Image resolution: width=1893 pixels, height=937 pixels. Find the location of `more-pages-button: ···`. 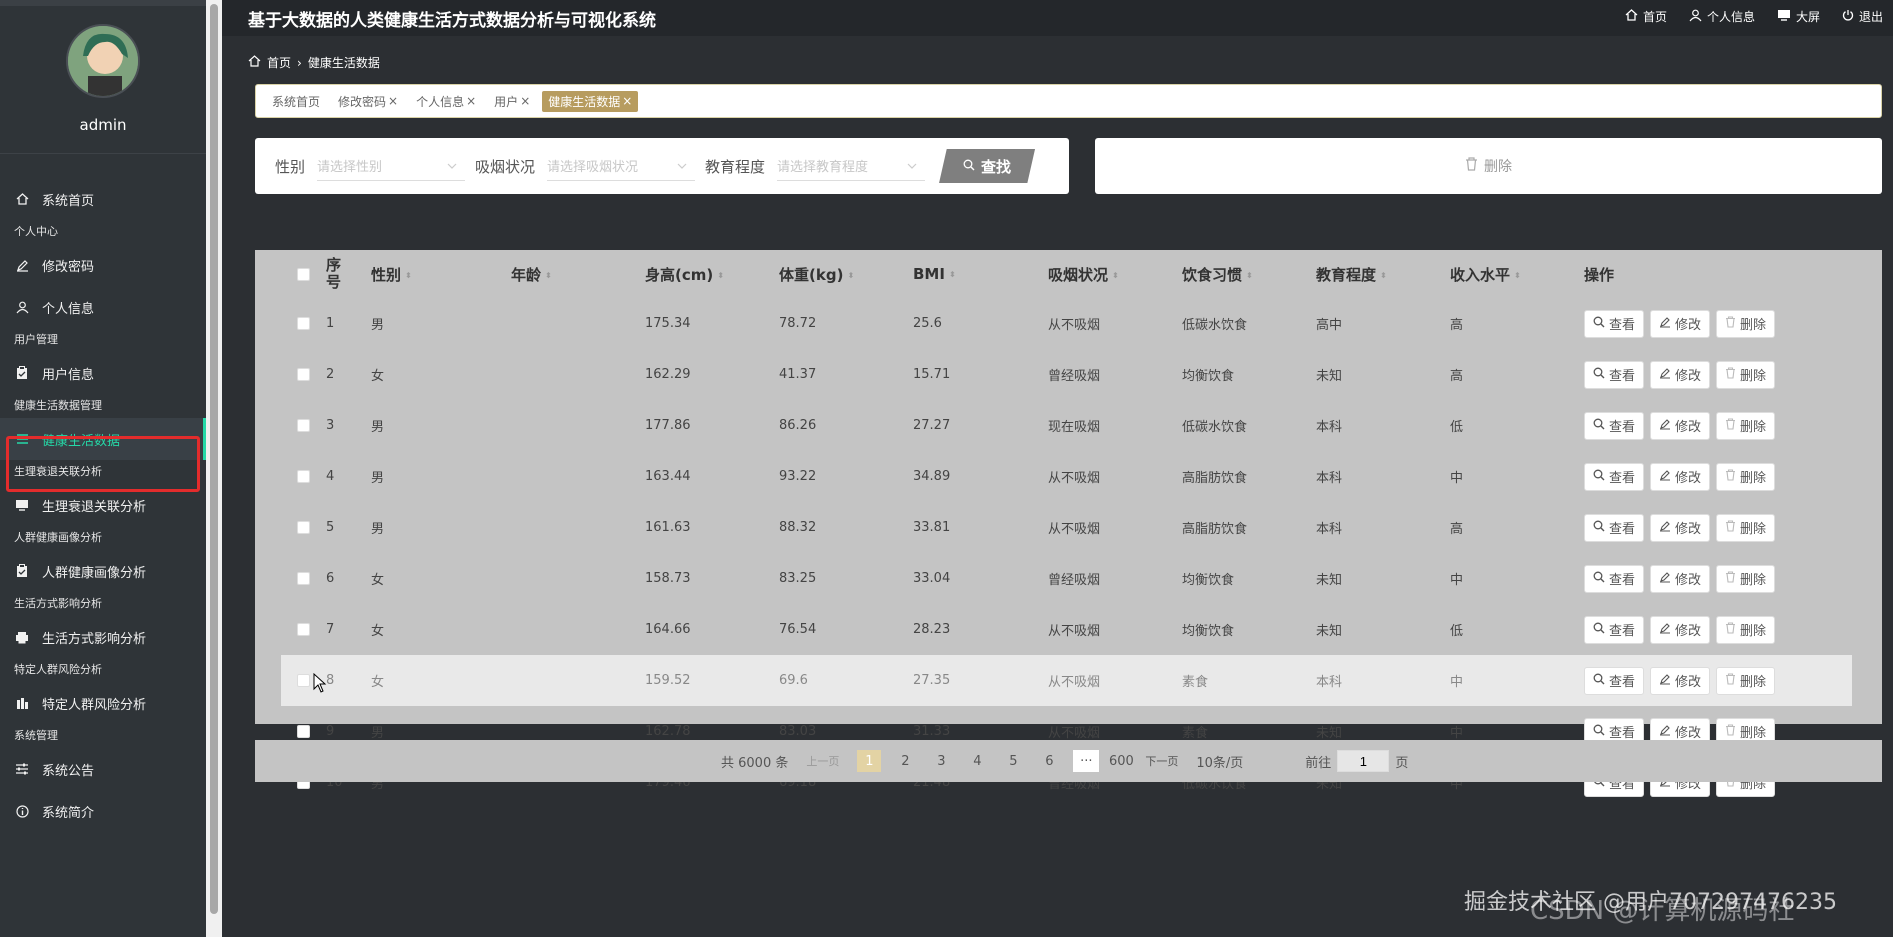

more-pages-button: ··· is located at coordinates (1086, 761).